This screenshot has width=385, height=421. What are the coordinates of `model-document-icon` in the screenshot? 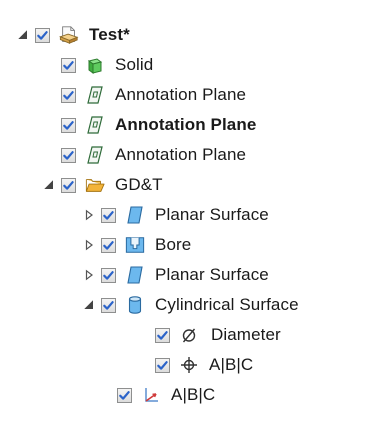 It's located at (69, 35).